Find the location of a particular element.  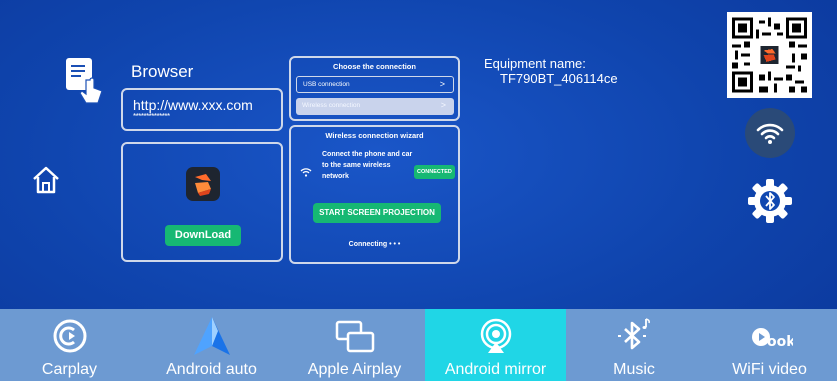

nav-item-carplay: Carplay is located at coordinates (69, 345).